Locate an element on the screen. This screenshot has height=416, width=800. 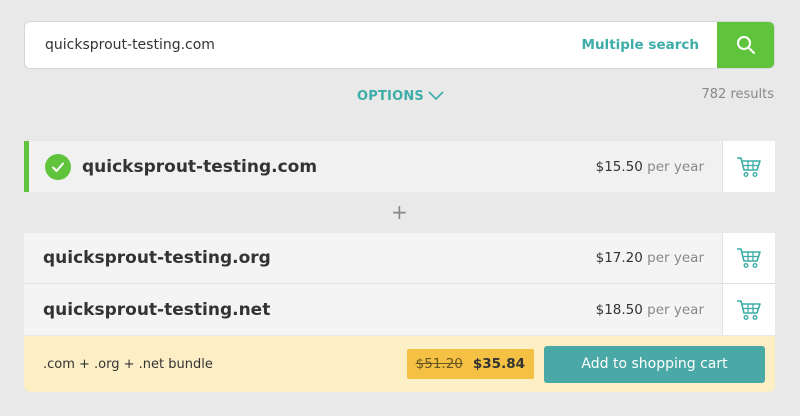
domain-price: $15.50 per year is located at coordinates (649, 166).